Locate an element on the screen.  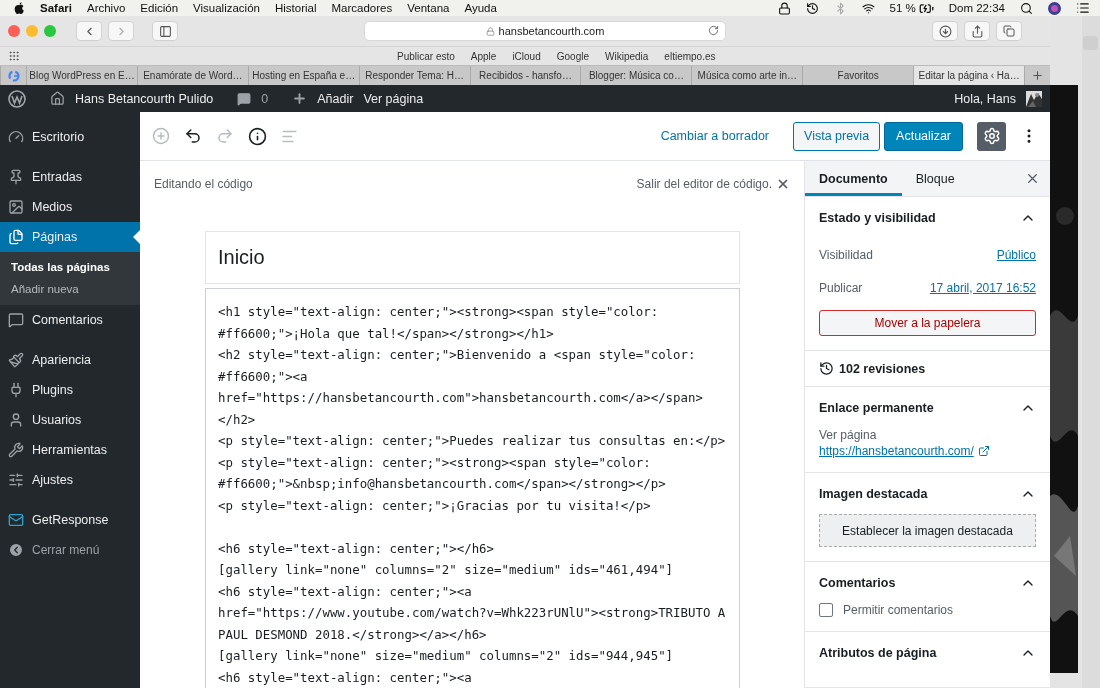
clock: Dom 22:34 is located at coordinates (976, 8).